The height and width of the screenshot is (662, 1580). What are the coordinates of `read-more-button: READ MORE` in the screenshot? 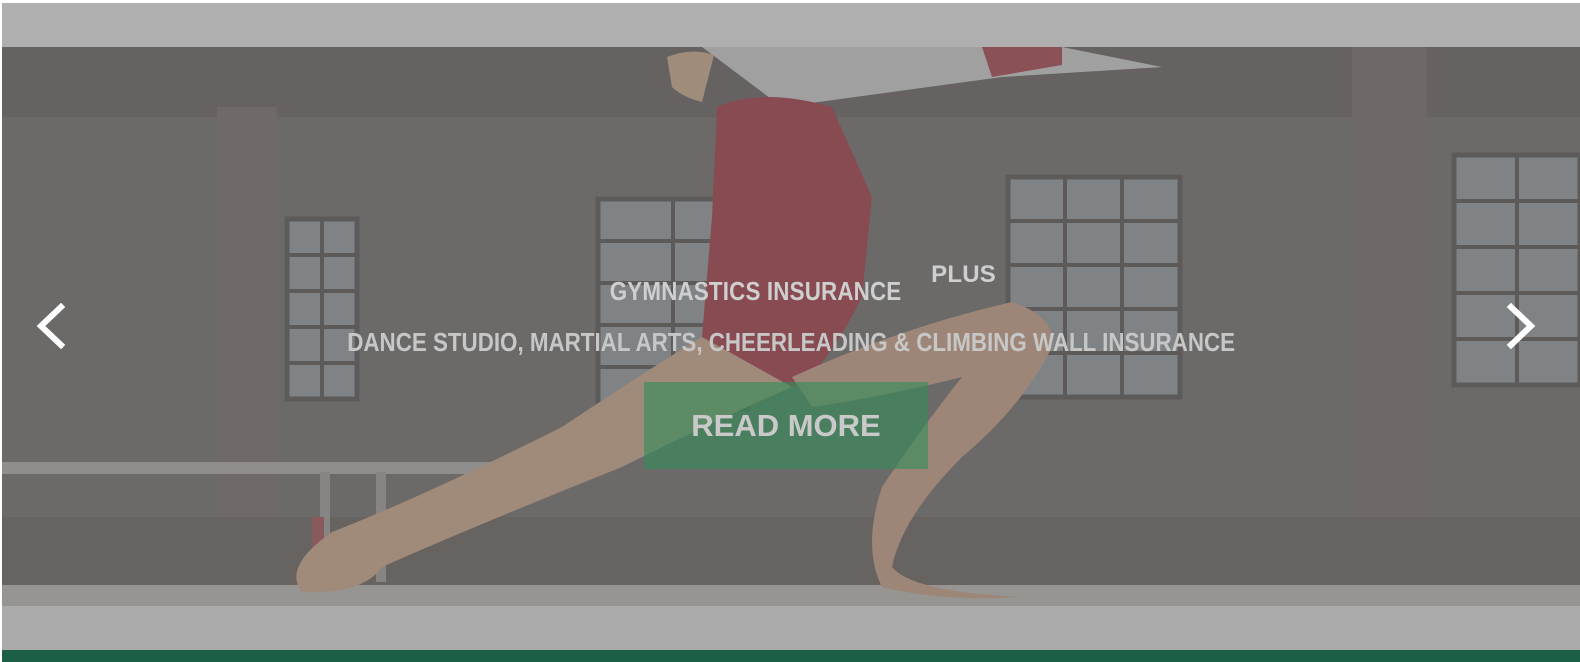 It's located at (786, 425).